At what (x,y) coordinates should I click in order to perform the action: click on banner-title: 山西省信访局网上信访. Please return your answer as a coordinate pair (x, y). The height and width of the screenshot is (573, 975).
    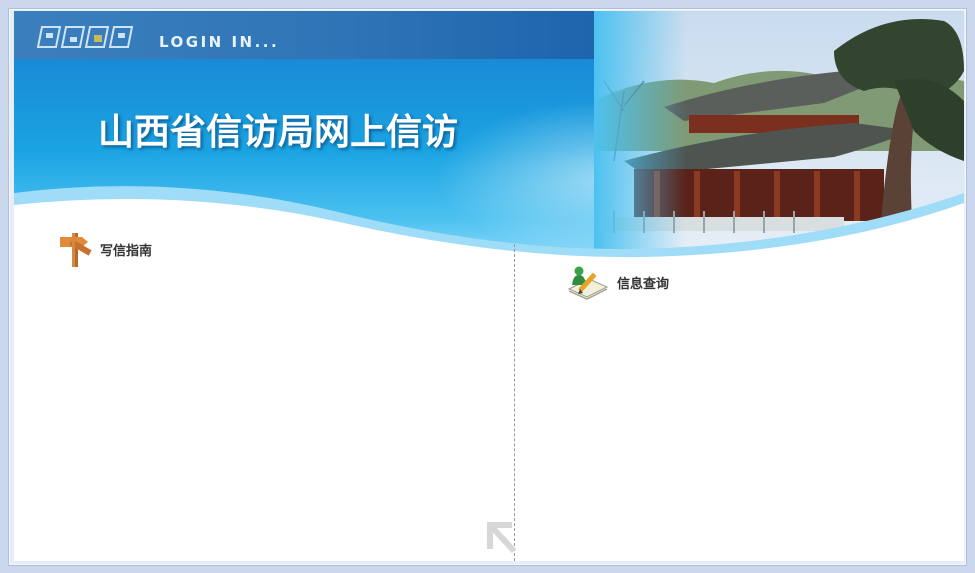
    Looking at the image, I should click on (278, 132).